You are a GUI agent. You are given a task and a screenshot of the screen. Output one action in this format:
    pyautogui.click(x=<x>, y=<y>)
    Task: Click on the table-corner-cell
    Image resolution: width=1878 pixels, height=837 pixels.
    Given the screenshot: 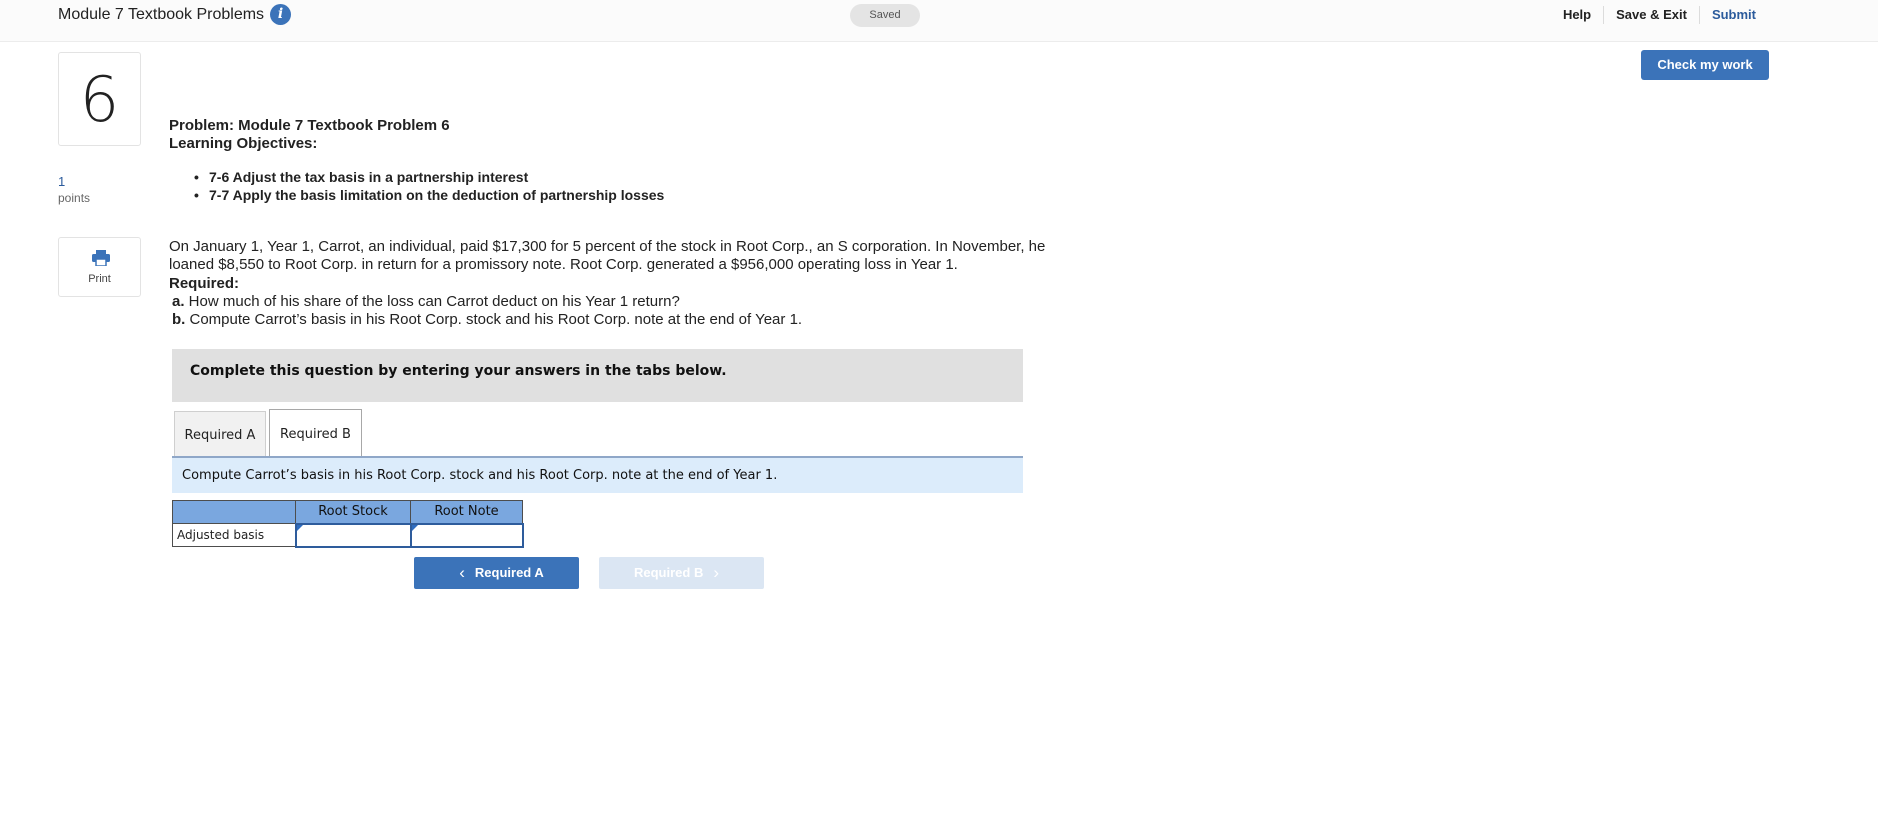 What is the action you would take?
    pyautogui.click(x=234, y=512)
    